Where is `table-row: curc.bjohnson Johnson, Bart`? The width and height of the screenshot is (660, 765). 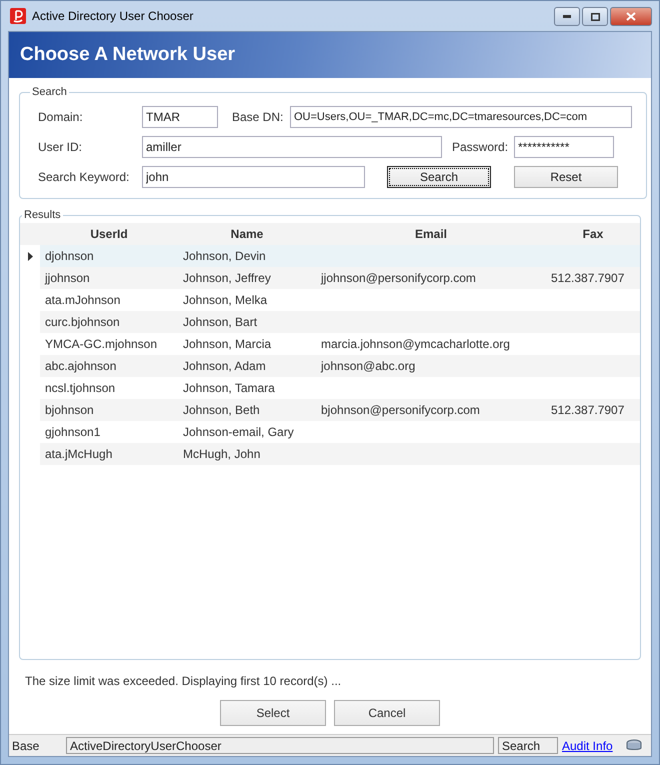 table-row: curc.bjohnson Johnson, Bart is located at coordinates (330, 322).